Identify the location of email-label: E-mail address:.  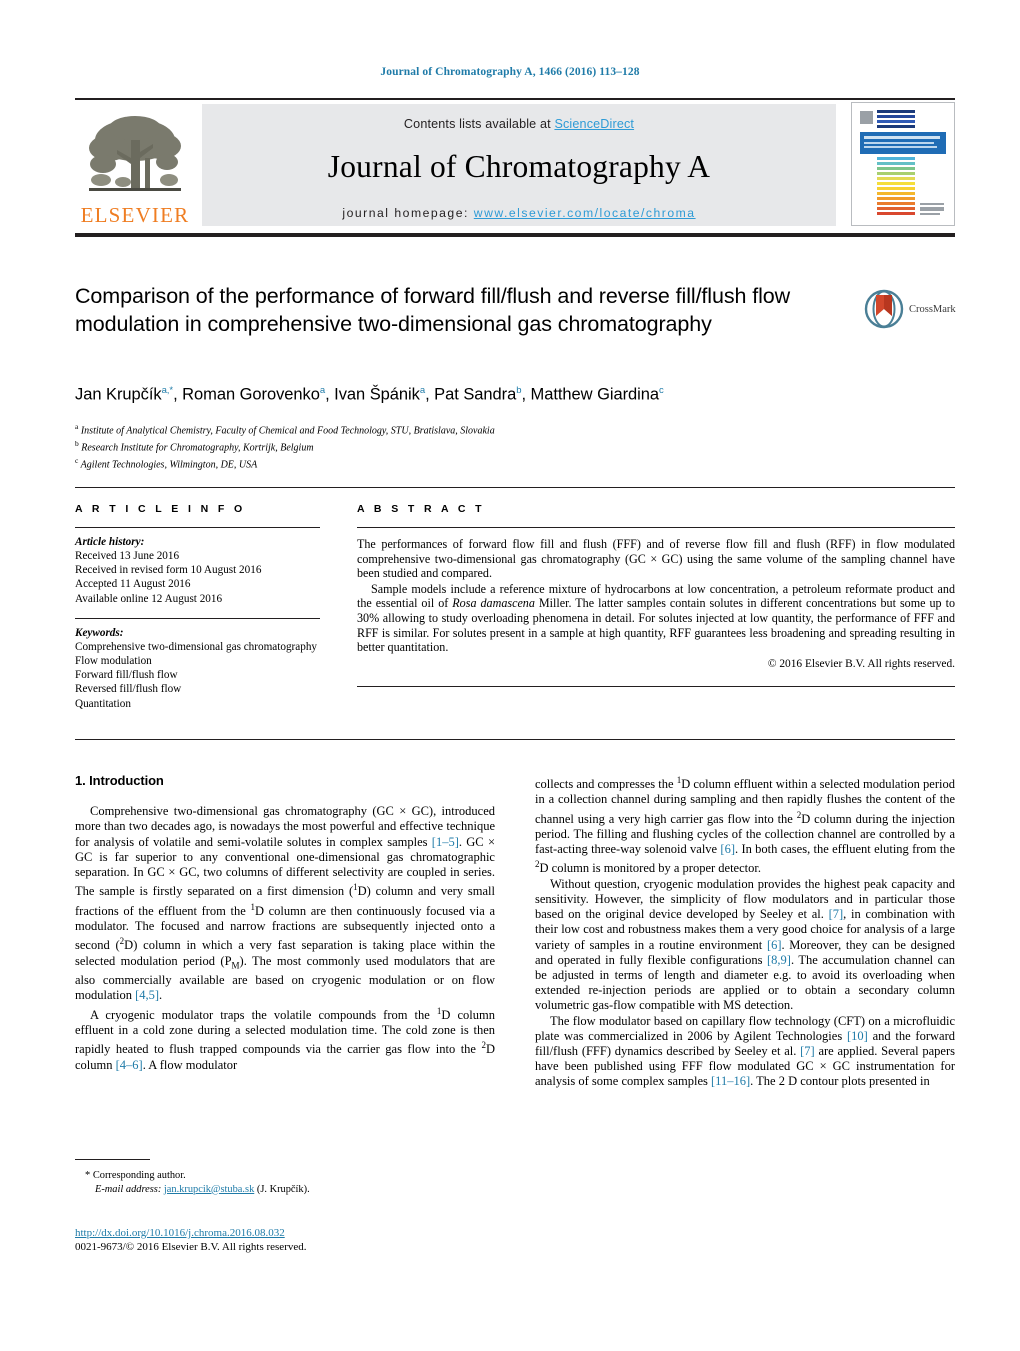
(128, 1189).